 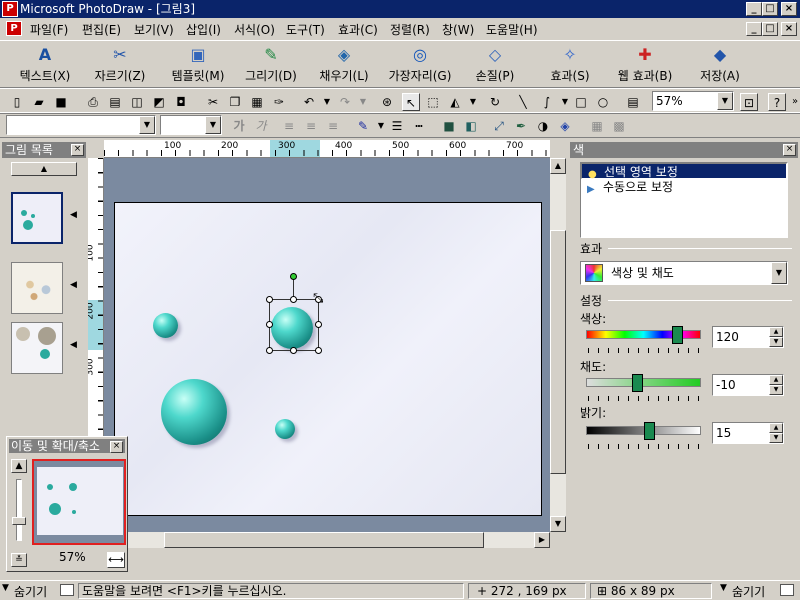 What do you see at coordinates (116, 560) in the screenshot?
I see `fit-width-icon: ⟷` at bounding box center [116, 560].